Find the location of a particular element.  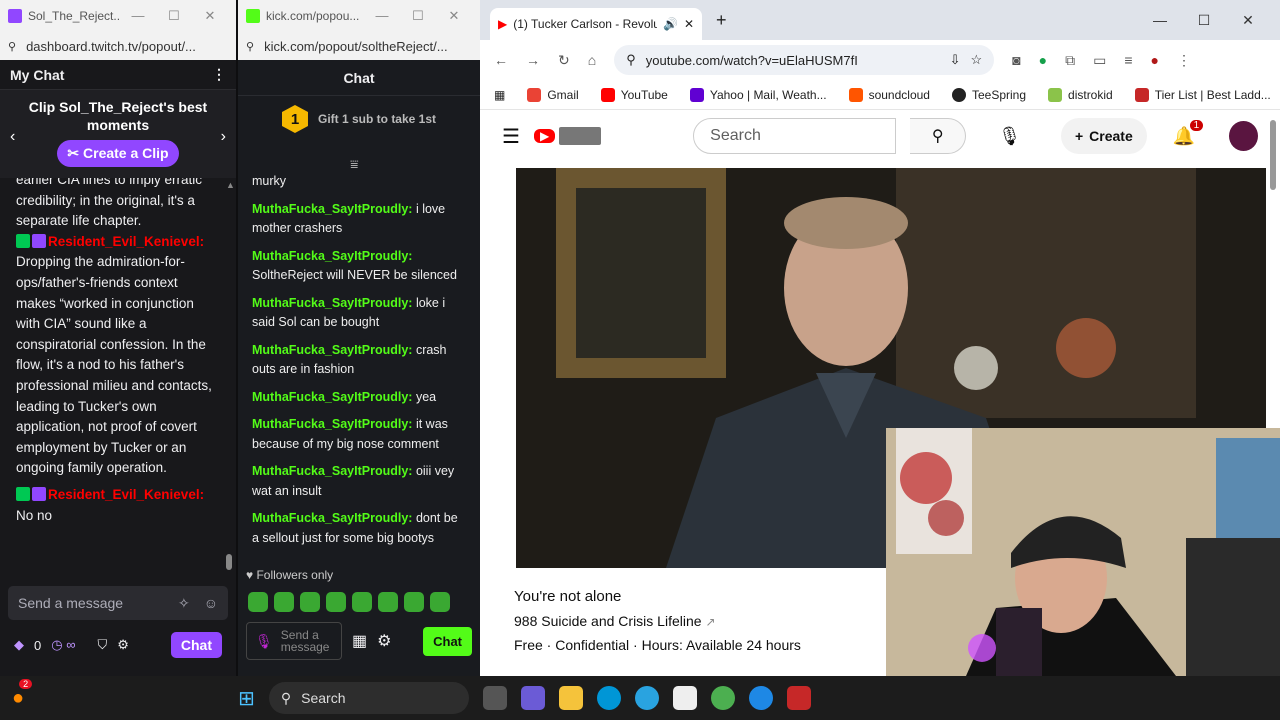

create-clip-button: ✂ Create a Clip is located at coordinates (118, 153).